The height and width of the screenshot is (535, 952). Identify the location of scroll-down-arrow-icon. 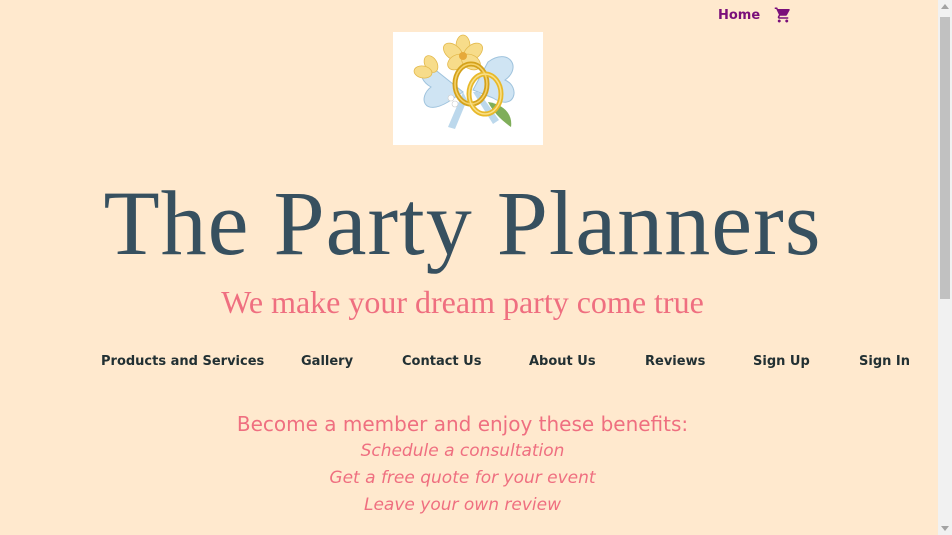
(945, 528).